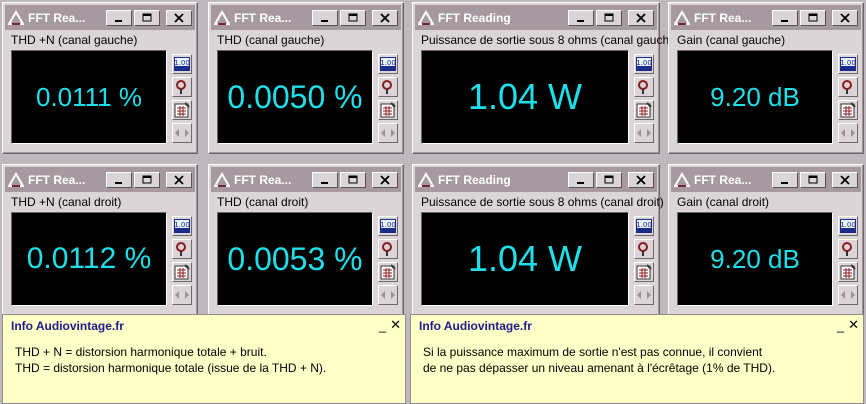 This screenshot has height=404, width=866. I want to click on measurement-label: THD (canal gauche), so click(271, 40).